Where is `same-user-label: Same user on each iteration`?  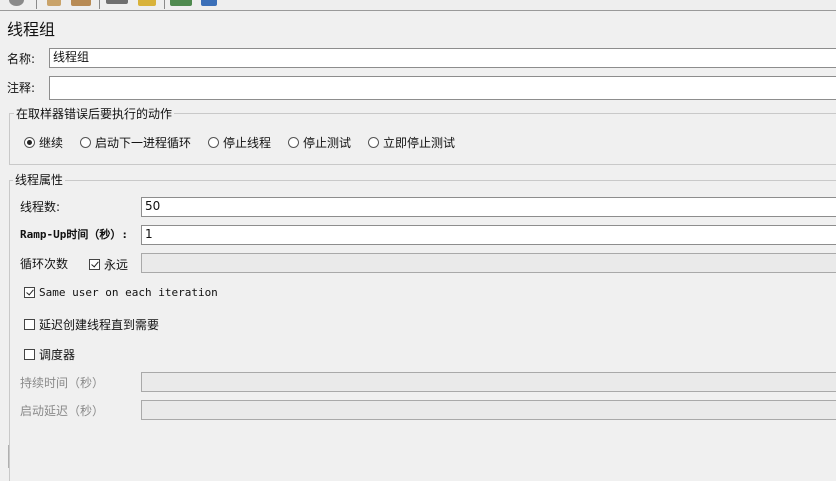
same-user-label: Same user on each iteration is located at coordinates (128, 292).